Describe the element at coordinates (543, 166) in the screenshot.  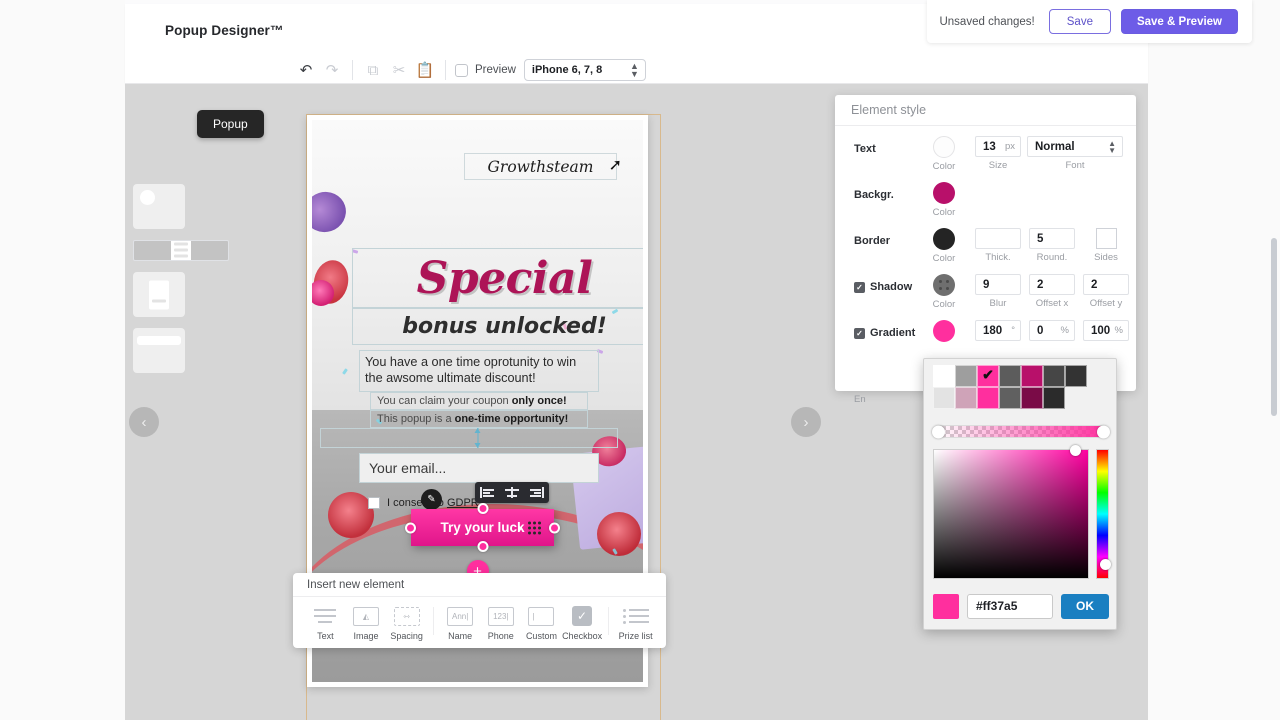
I see `logo-element: Growthsteam ➚` at that location.